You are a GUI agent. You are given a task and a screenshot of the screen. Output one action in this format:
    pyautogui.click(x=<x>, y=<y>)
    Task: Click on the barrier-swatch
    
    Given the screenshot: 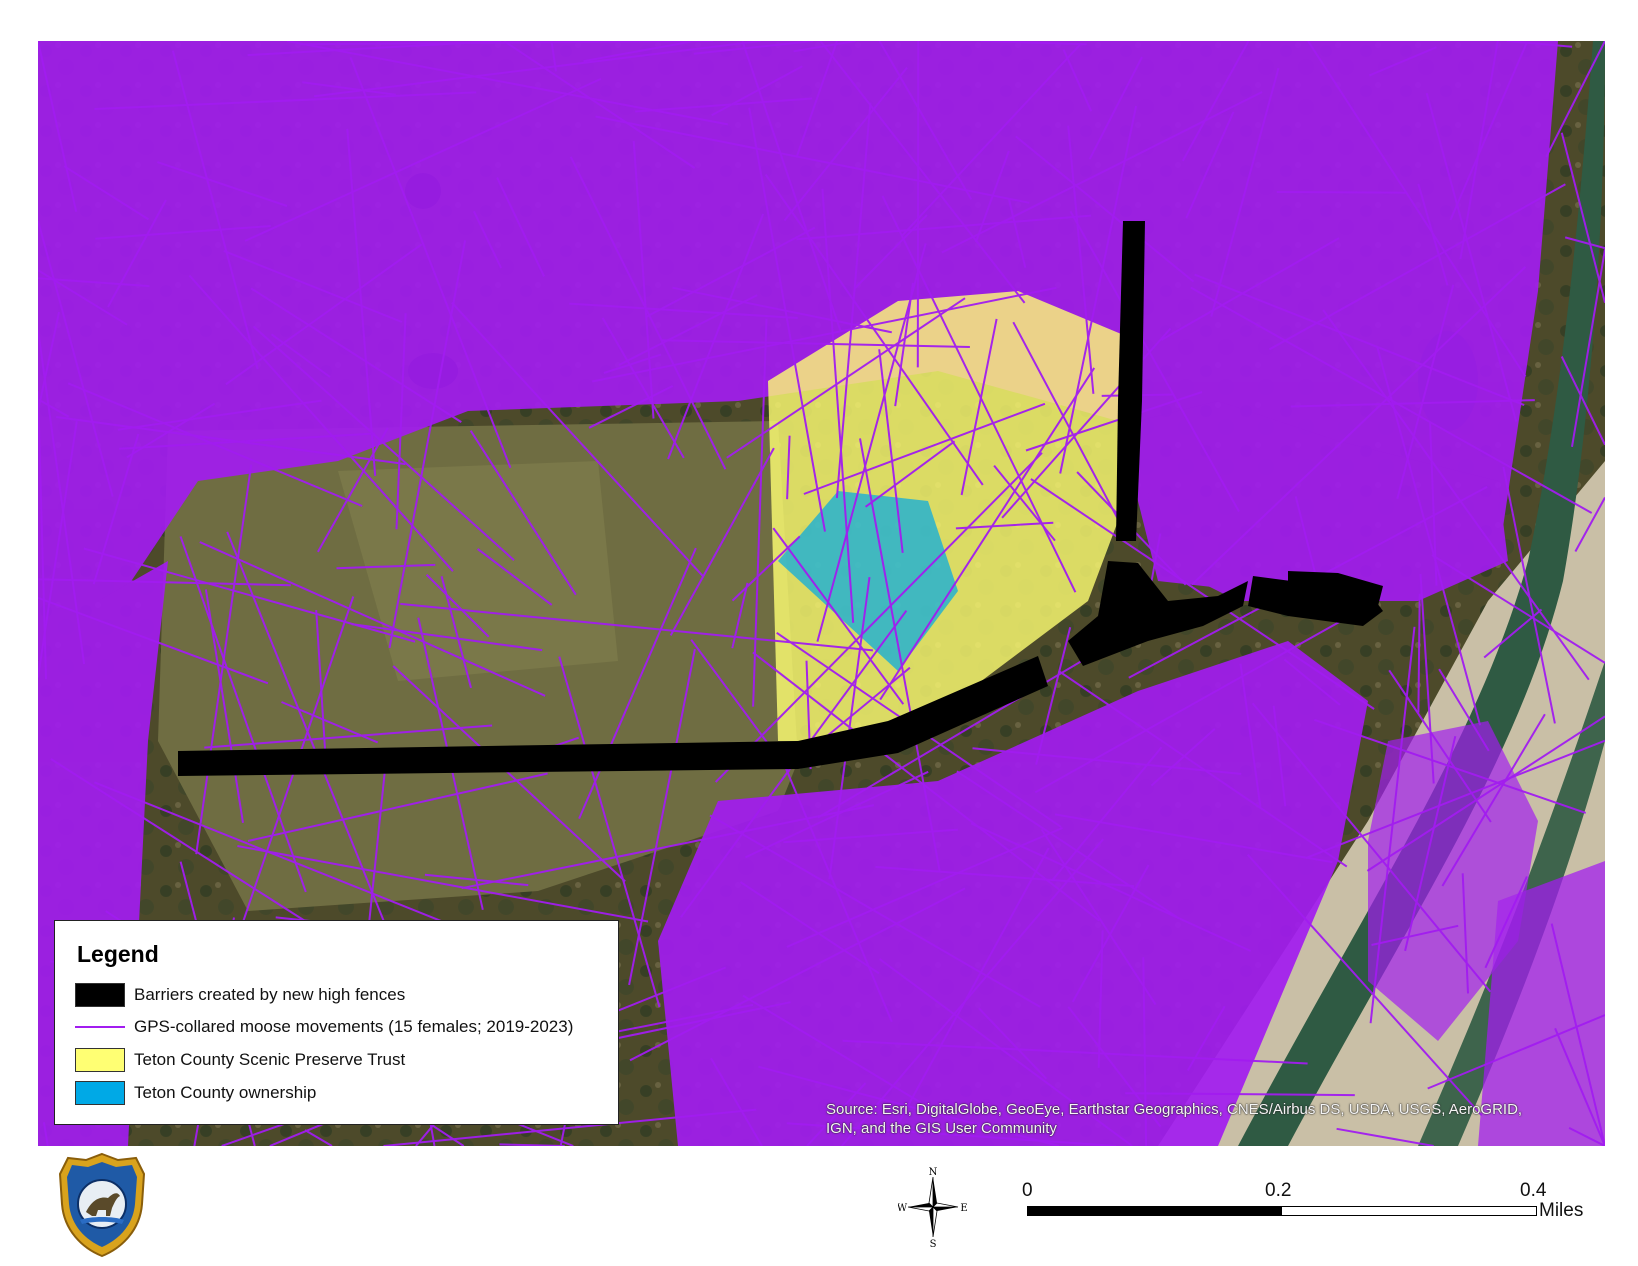 What is the action you would take?
    pyautogui.click(x=100, y=995)
    